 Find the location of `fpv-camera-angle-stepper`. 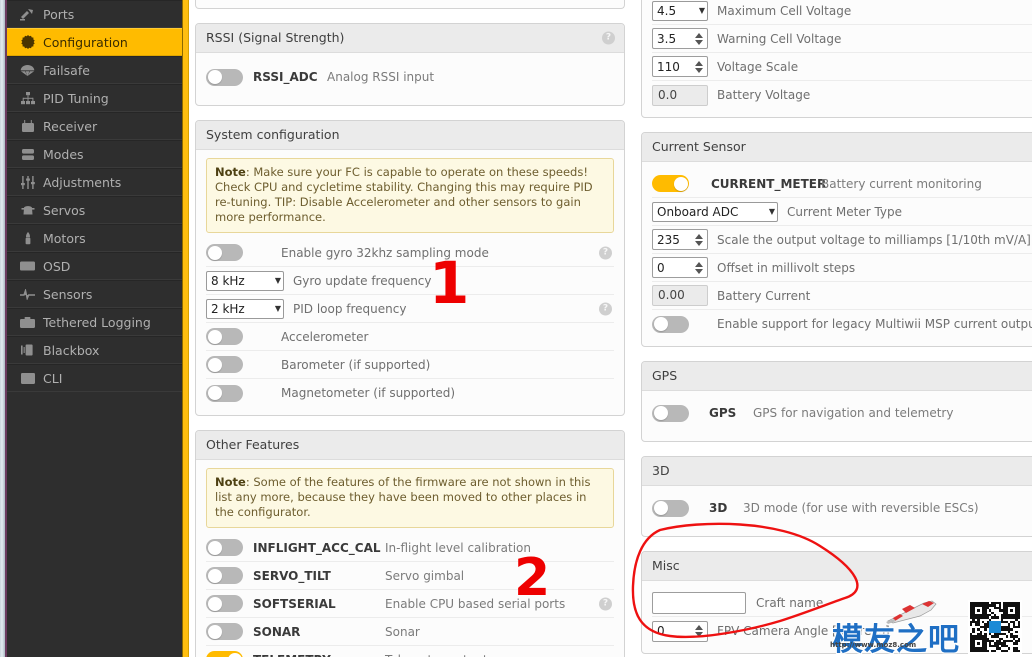

fpv-camera-angle-stepper is located at coordinates (680, 631).